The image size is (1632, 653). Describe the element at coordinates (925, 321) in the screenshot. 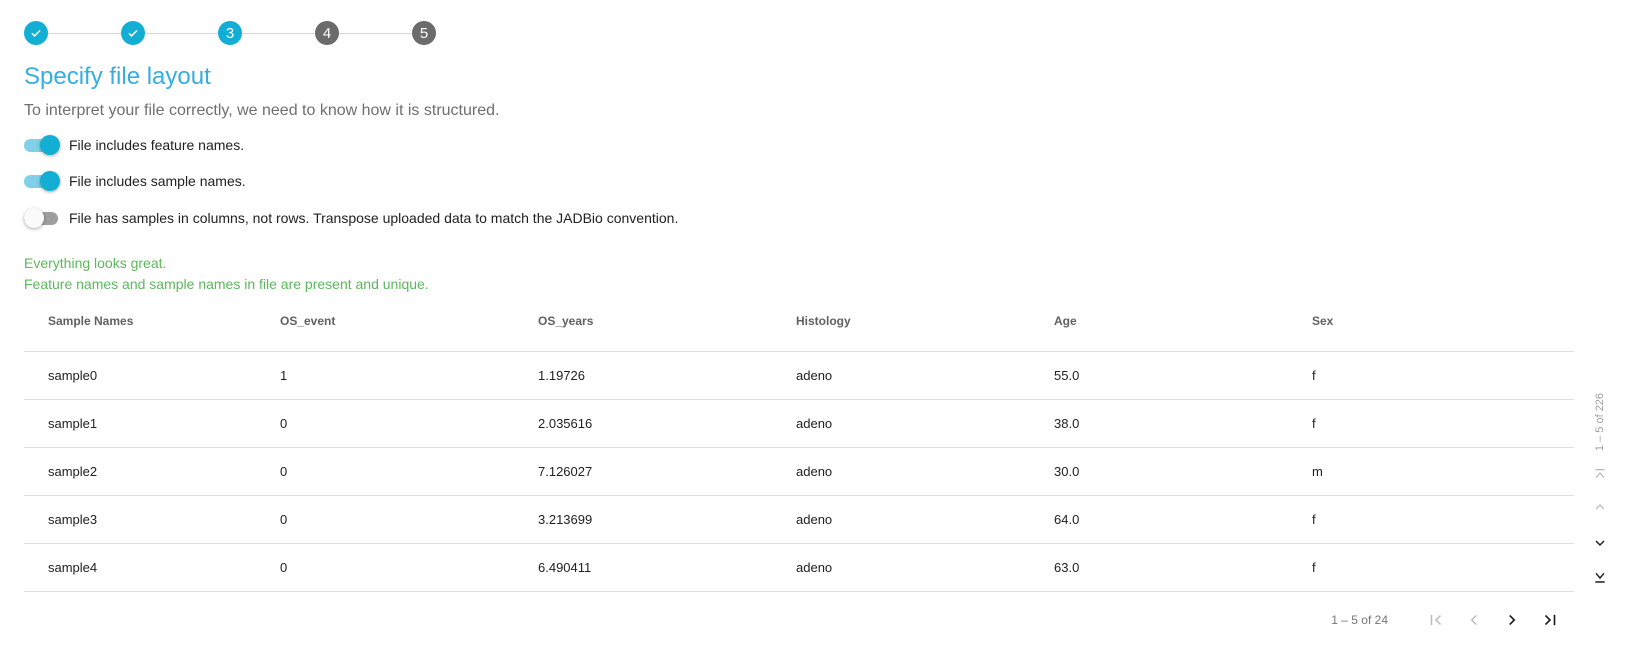

I see `column-header: Histology` at that location.